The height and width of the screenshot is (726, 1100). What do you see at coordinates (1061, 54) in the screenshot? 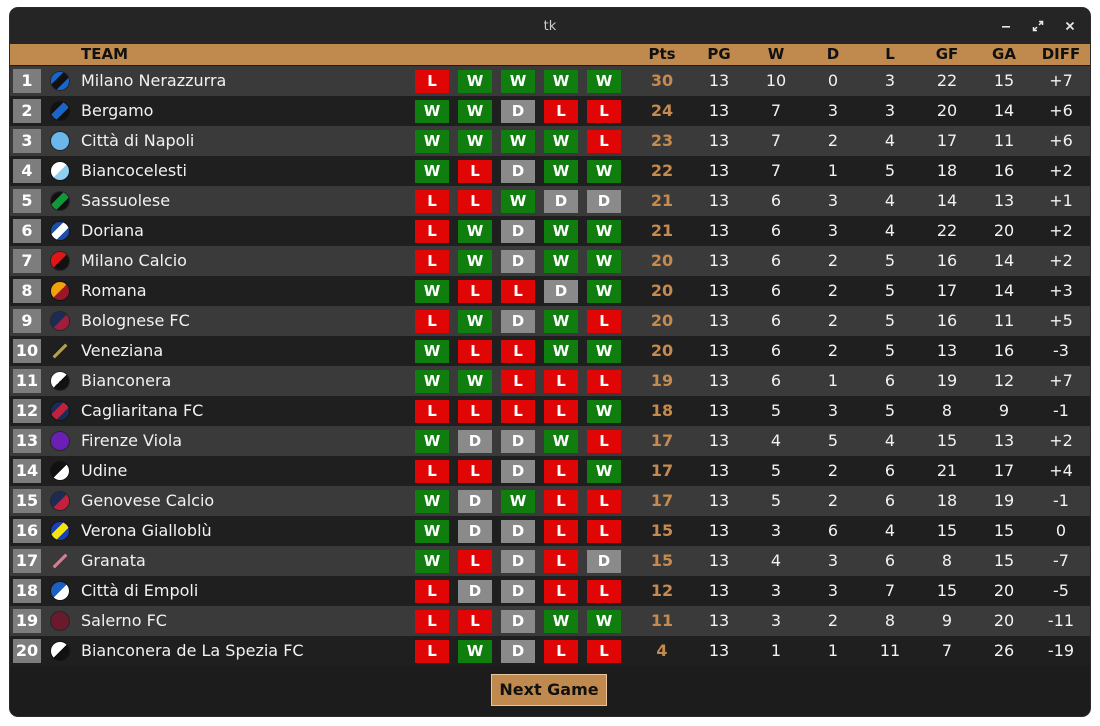
I see `header-diff: DIFF` at bounding box center [1061, 54].